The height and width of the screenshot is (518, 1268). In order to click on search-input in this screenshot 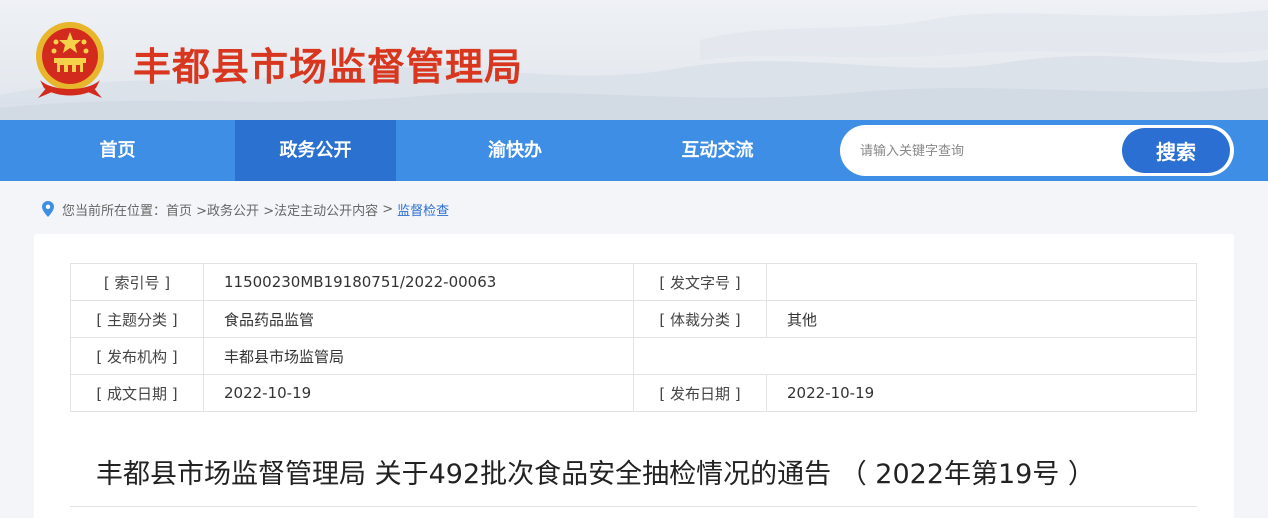, I will do `click(990, 151)`.